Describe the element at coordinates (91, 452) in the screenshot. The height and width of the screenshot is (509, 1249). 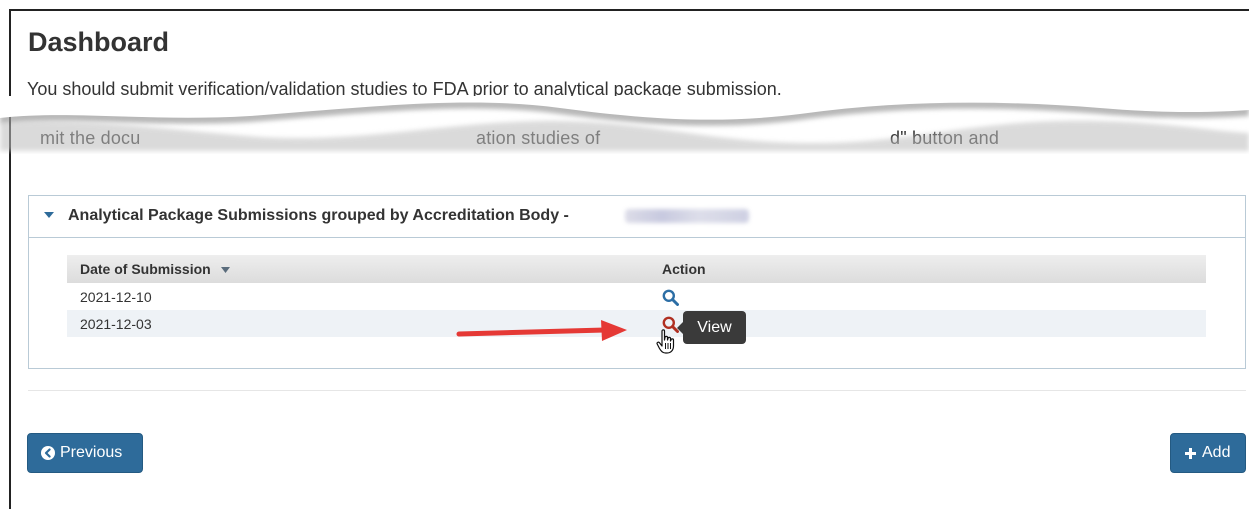
I see `previous-button-label: Previous` at that location.